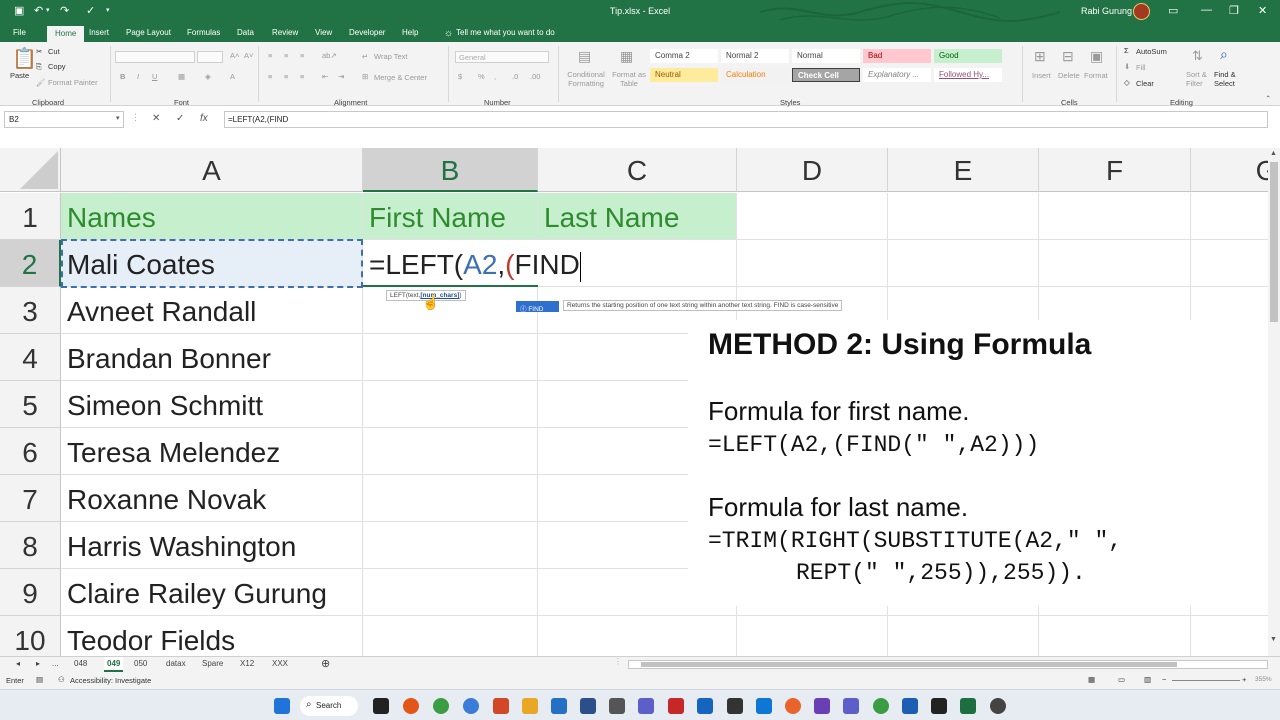 The image size is (1280, 720). I want to click on chrome-icon, so click(441, 706).